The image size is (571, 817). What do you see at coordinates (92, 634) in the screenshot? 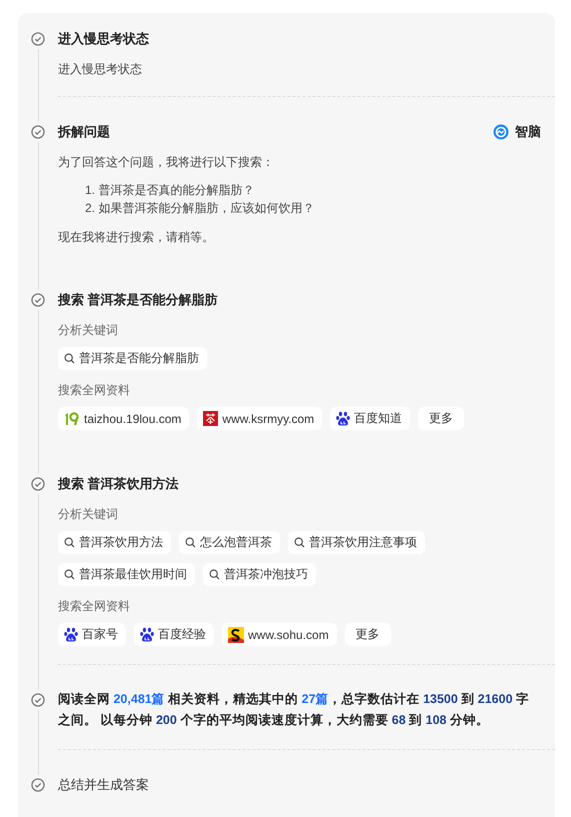
I see `source-chip: 百家号` at bounding box center [92, 634].